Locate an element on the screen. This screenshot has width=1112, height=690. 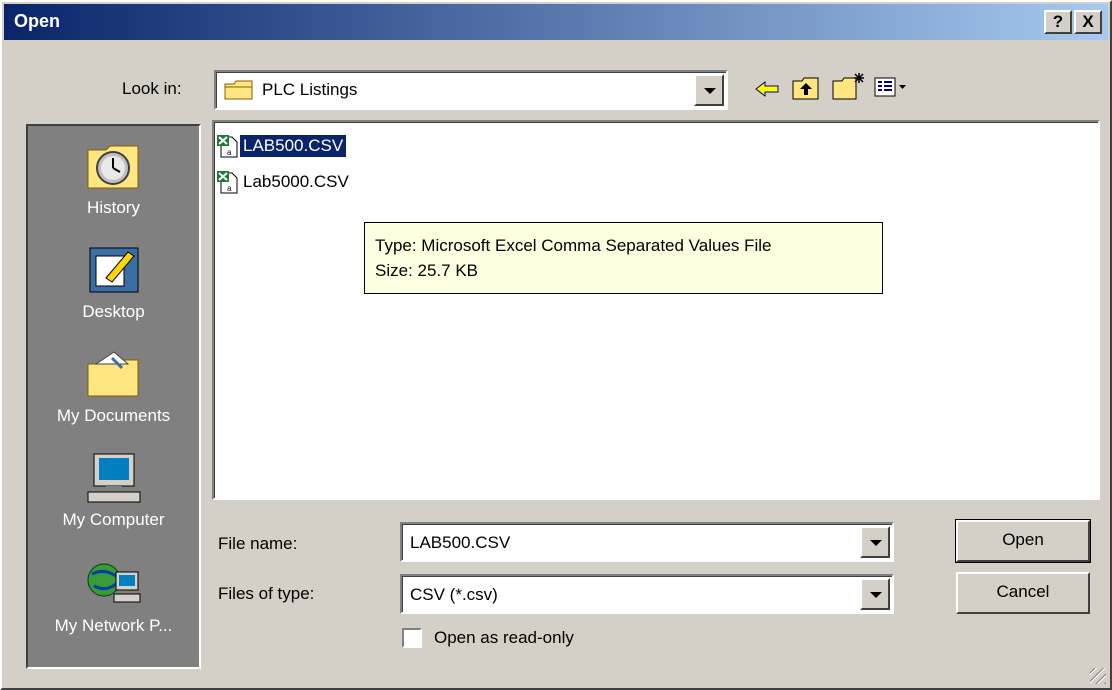
network-places-icon is located at coordinates (114, 585).